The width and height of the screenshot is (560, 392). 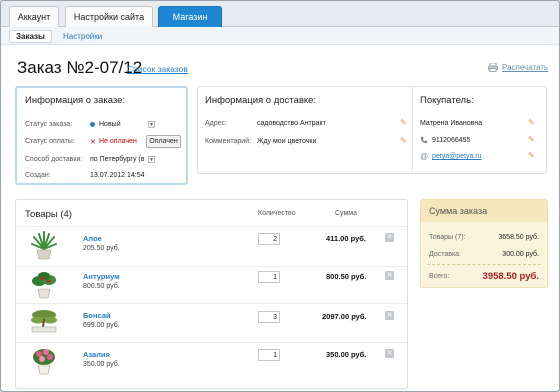 What do you see at coordinates (510, 276) in the screenshot?
I see `grand-total-value: 3958.50 руб.` at bounding box center [510, 276].